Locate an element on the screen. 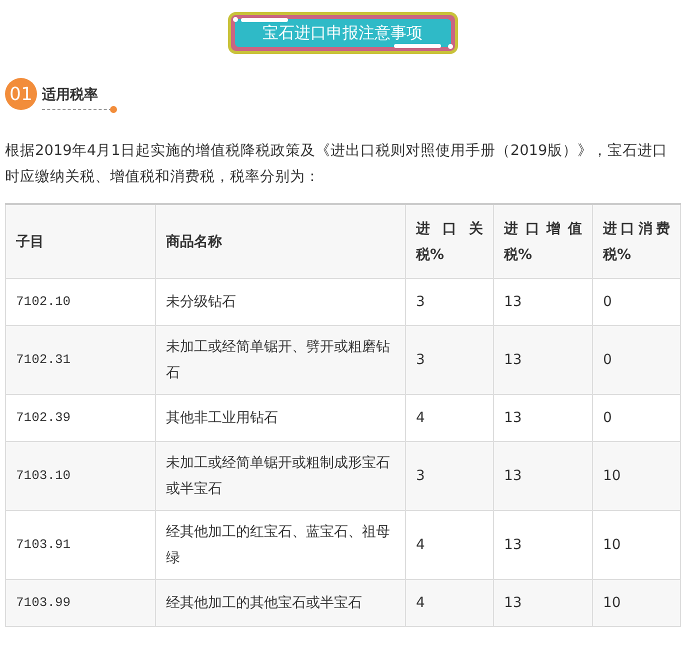 This screenshot has height=645, width=685. table-cell: 7103.10 is located at coordinates (81, 476).